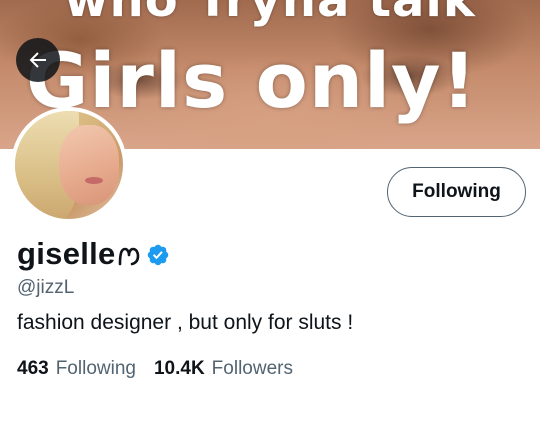 This screenshot has width=540, height=437. I want to click on following-button: Following, so click(456, 192).